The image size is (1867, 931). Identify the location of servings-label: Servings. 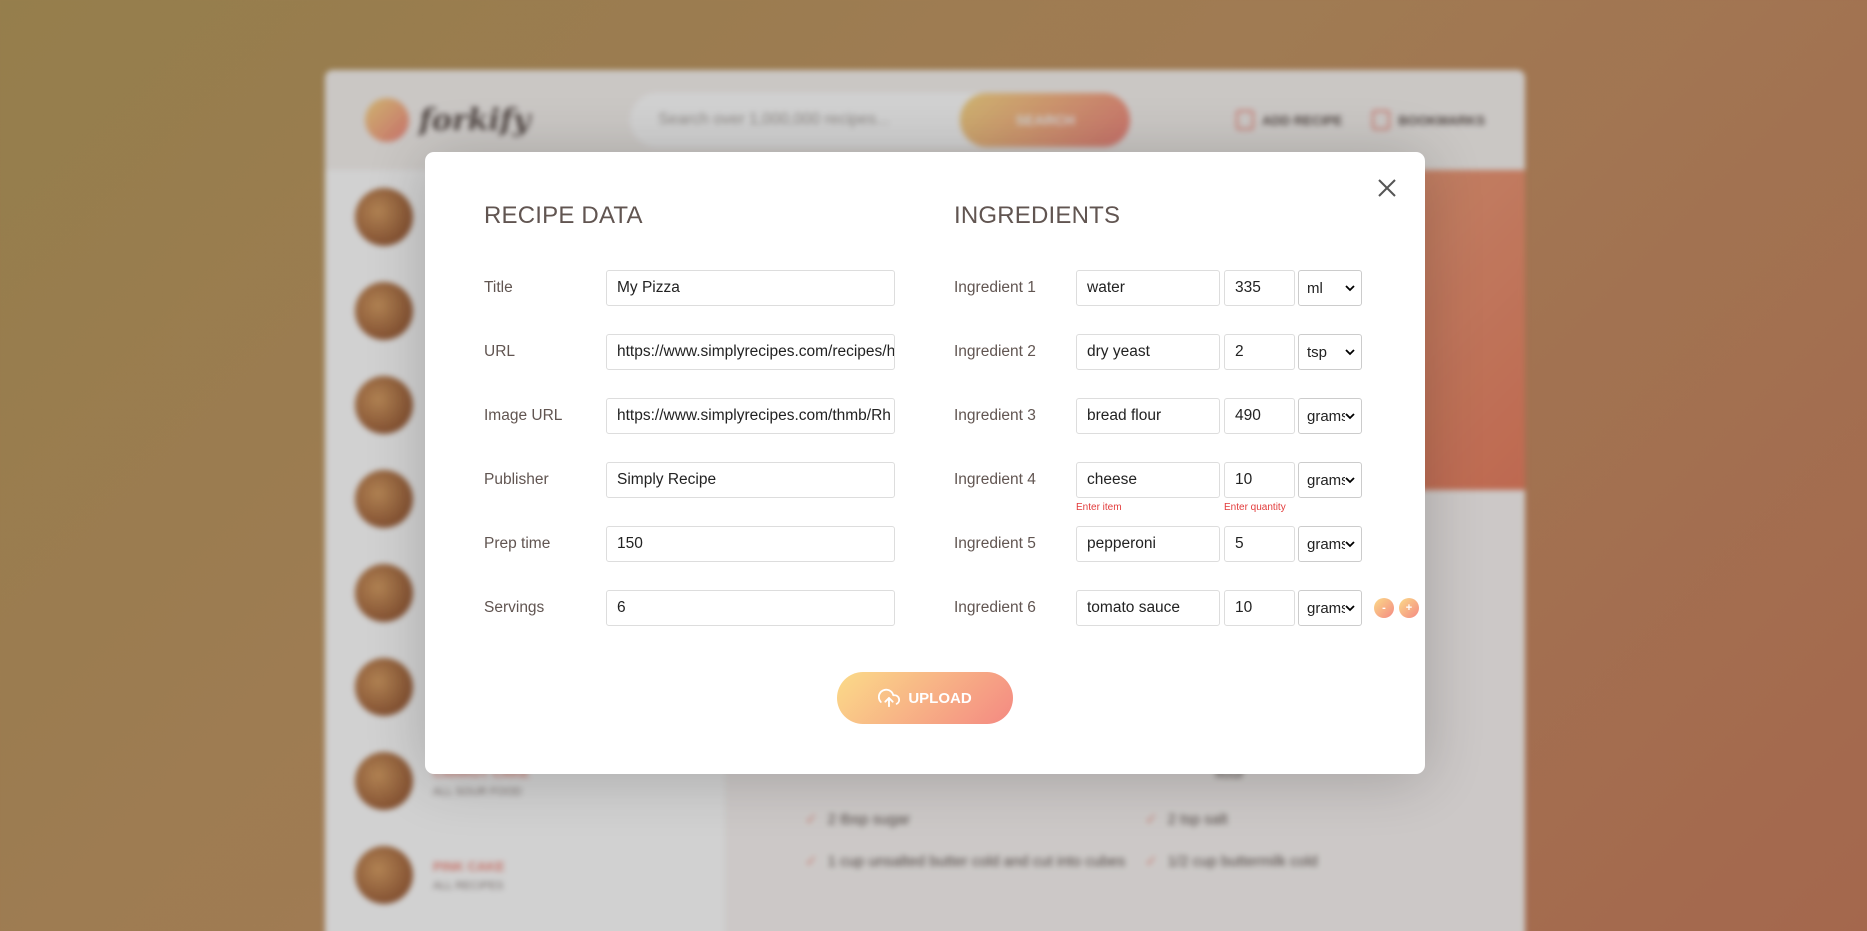
(514, 607).